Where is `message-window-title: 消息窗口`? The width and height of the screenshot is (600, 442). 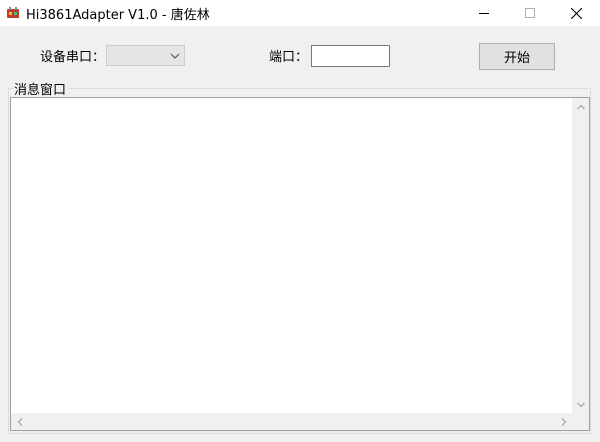 message-window-title: 消息窗口 is located at coordinates (41, 88).